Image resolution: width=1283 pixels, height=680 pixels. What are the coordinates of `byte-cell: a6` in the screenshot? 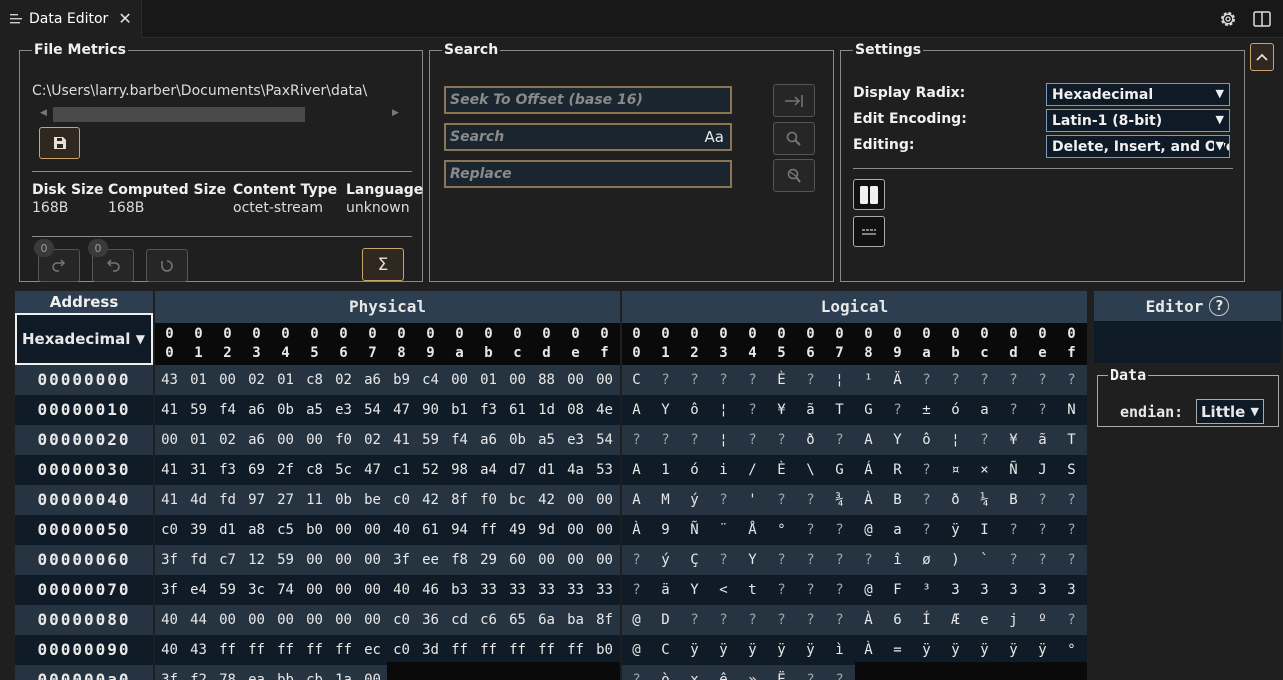 It's located at (256, 440).